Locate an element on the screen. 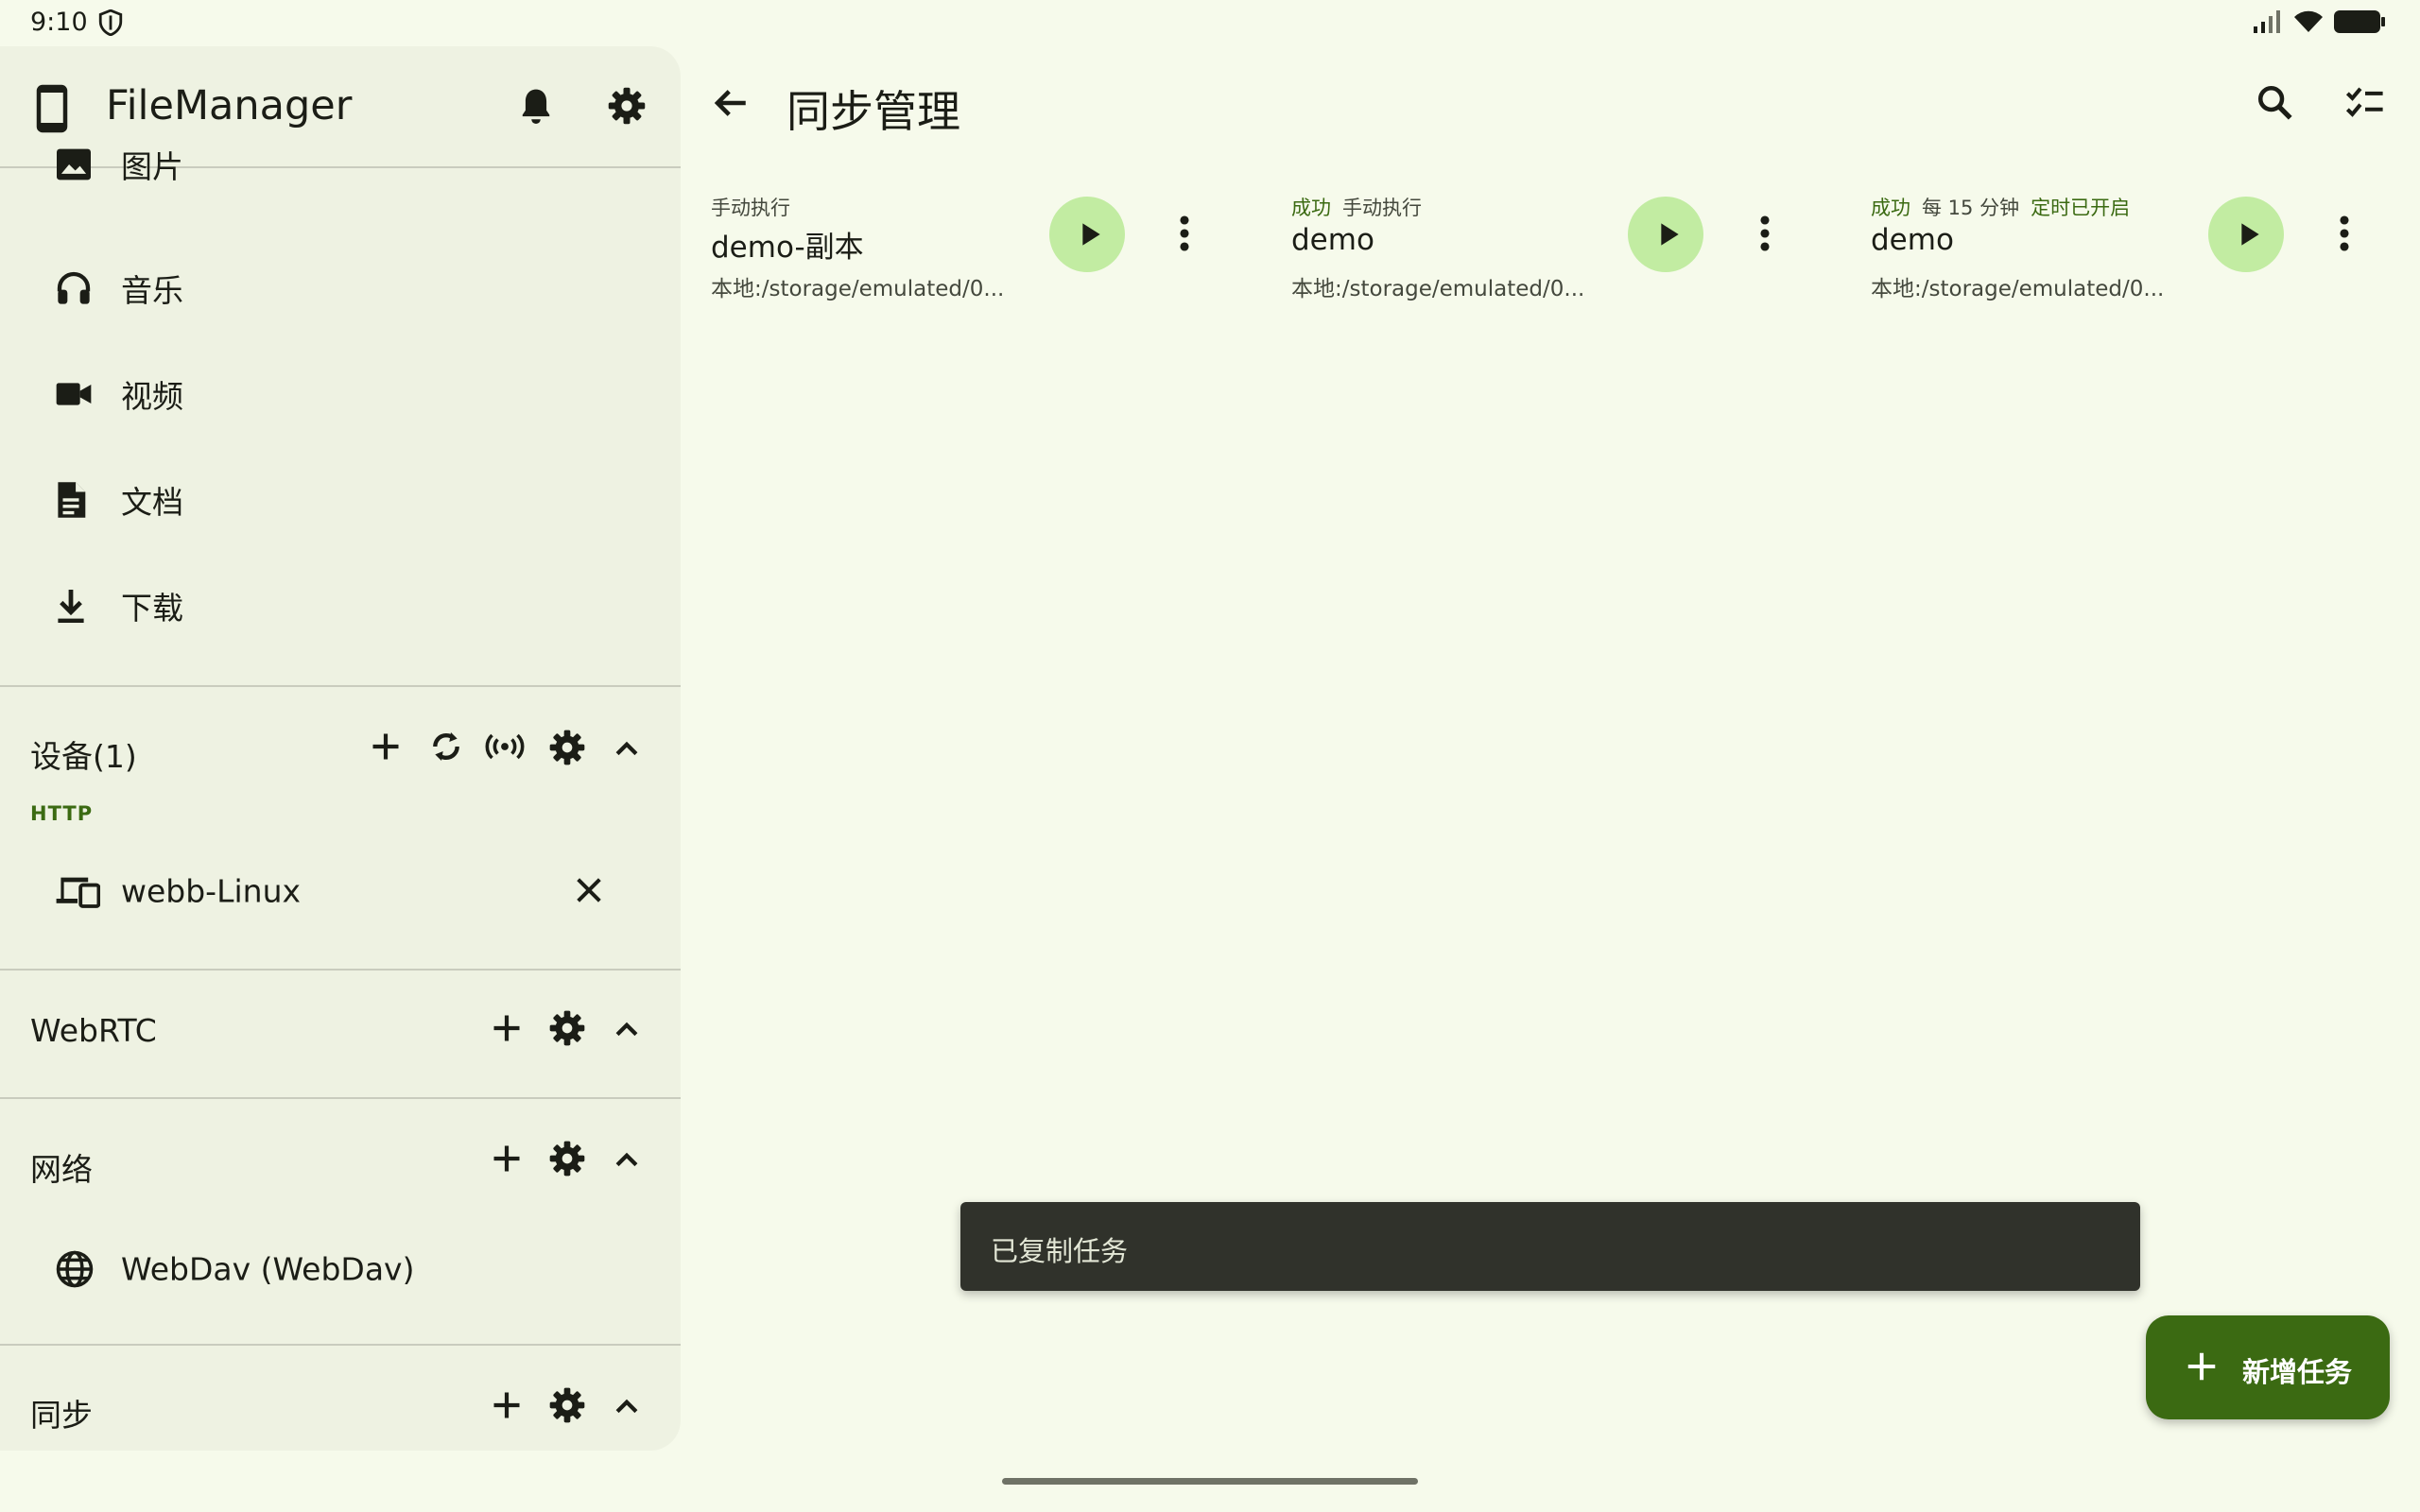  headphones-icon is located at coordinates (74, 288).